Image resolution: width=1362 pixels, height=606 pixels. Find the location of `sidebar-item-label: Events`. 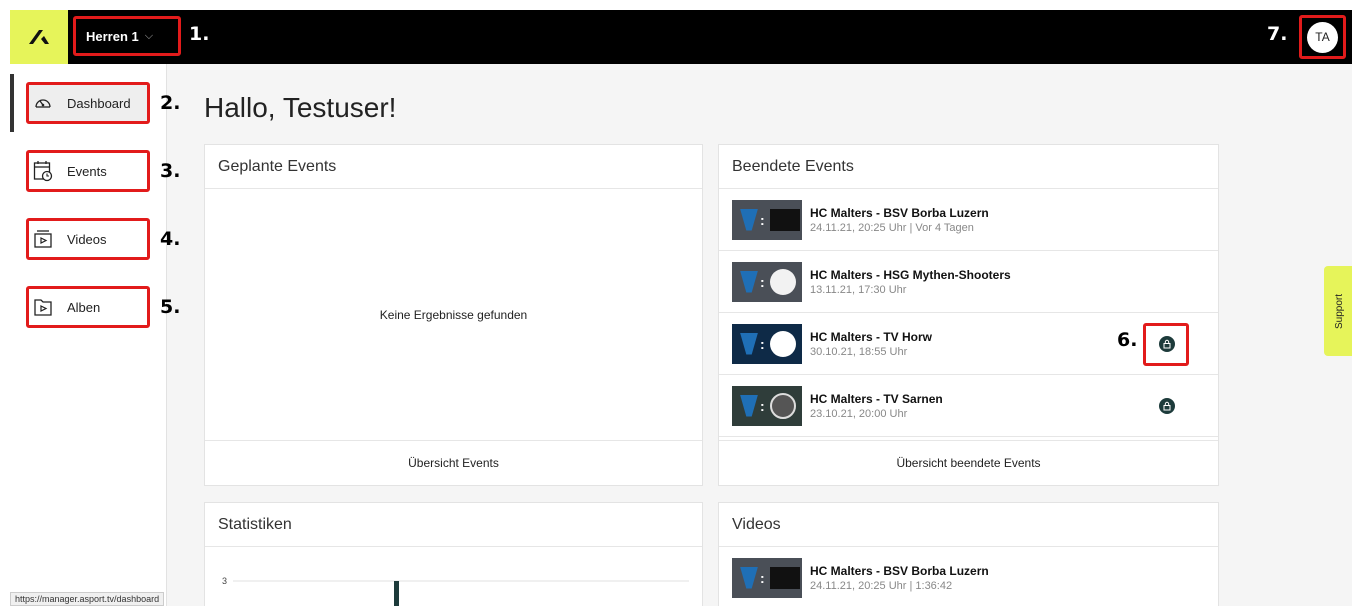

sidebar-item-label: Events is located at coordinates (87, 171).